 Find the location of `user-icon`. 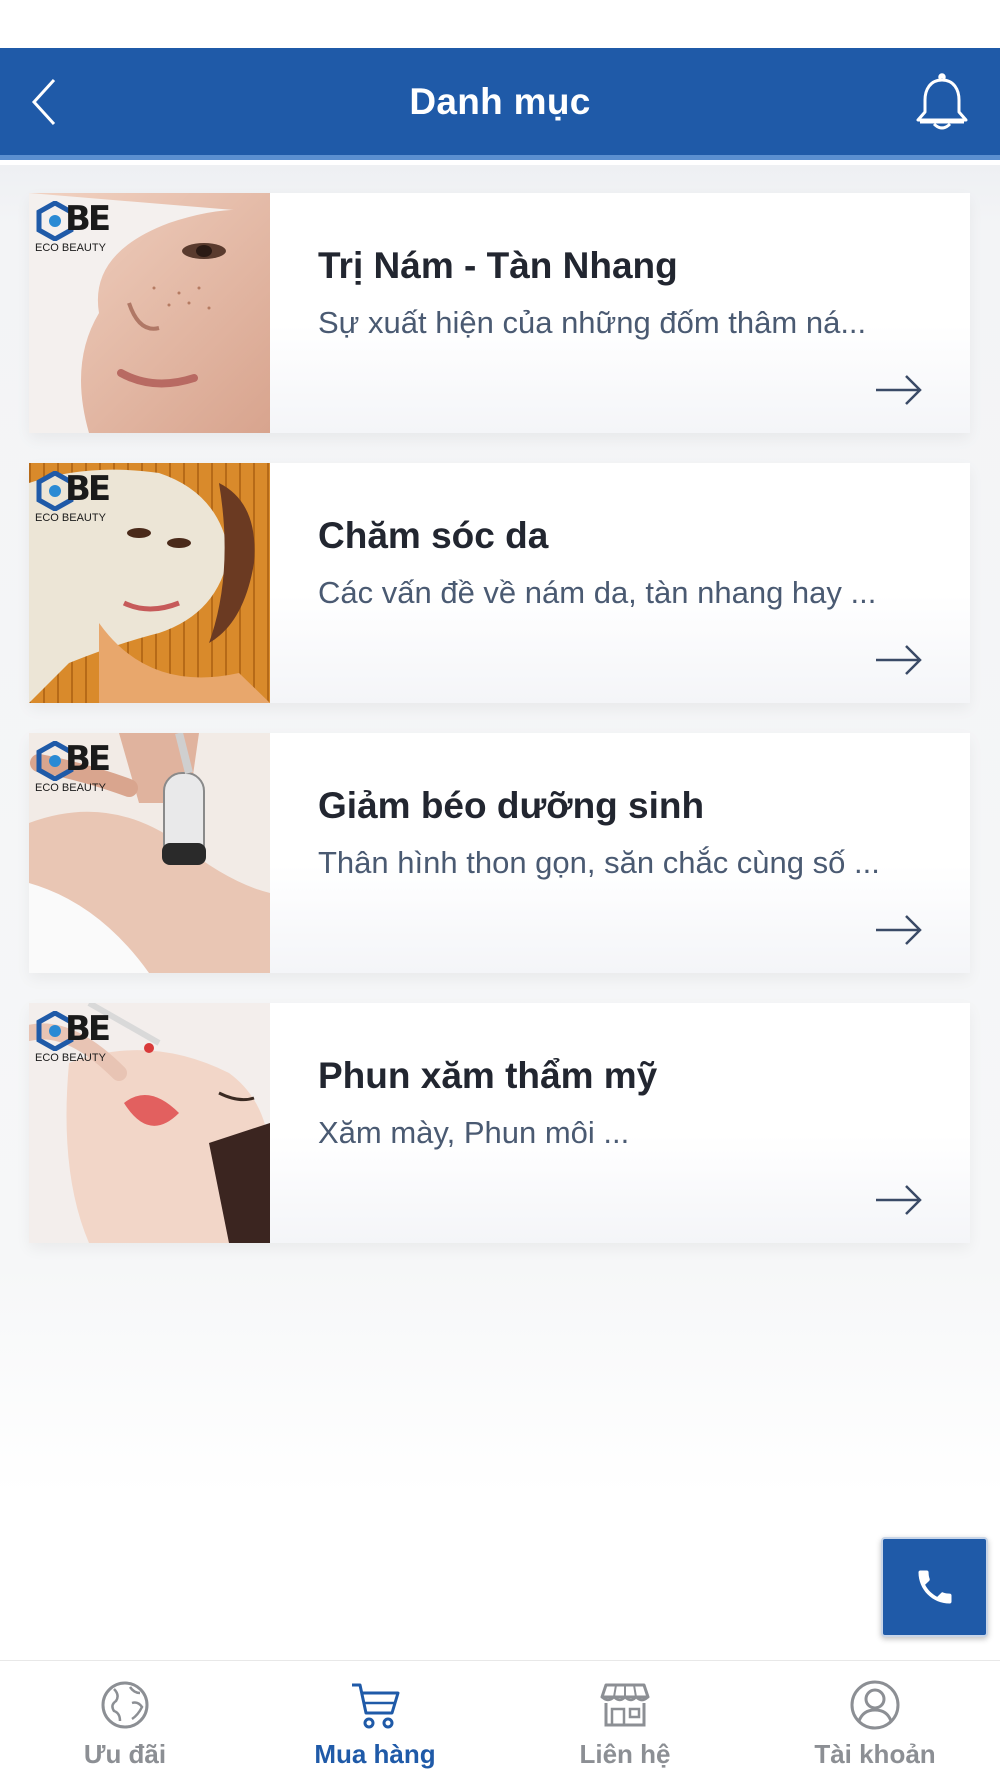

user-icon is located at coordinates (875, 1705).